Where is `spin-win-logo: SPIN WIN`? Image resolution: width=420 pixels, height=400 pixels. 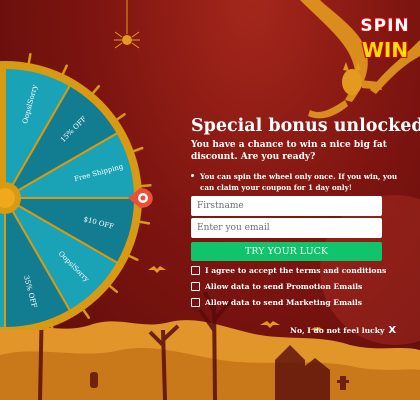 spin-win-logo: SPIN WIN is located at coordinates (385, 43).